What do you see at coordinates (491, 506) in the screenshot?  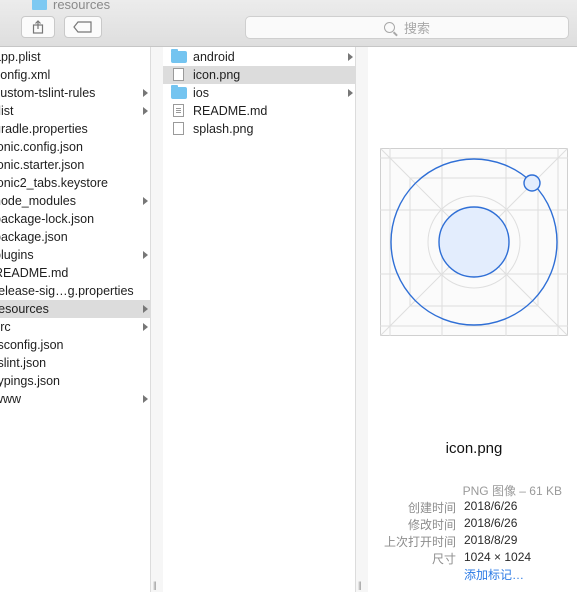 I see `created-value: 2018/6/26` at bounding box center [491, 506].